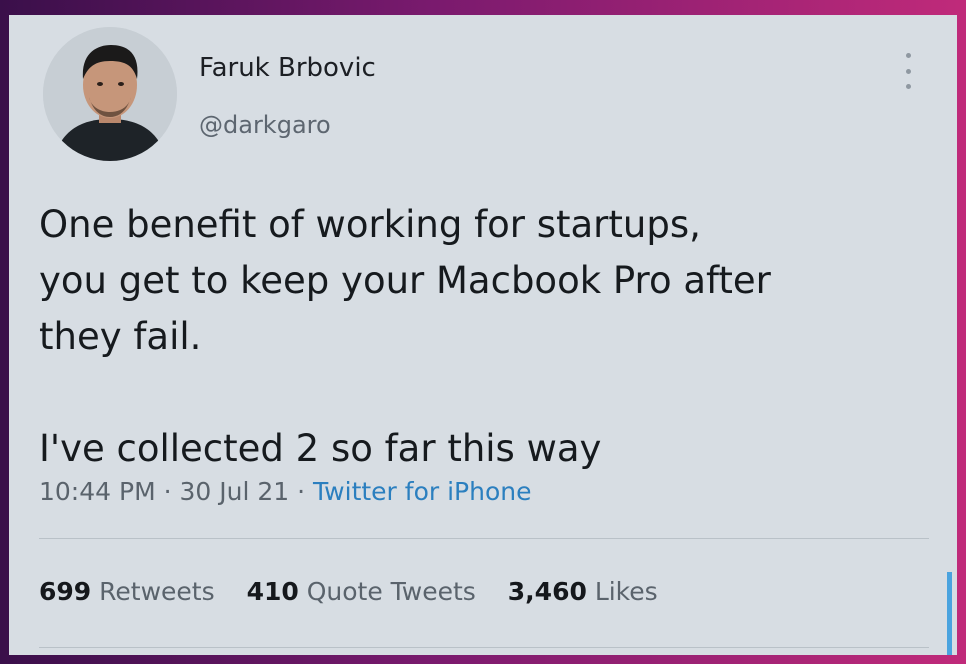 The width and height of the screenshot is (966, 664). Describe the element at coordinates (422, 491) in the screenshot. I see `tweet-source-link: Twitter for iPhone` at that location.